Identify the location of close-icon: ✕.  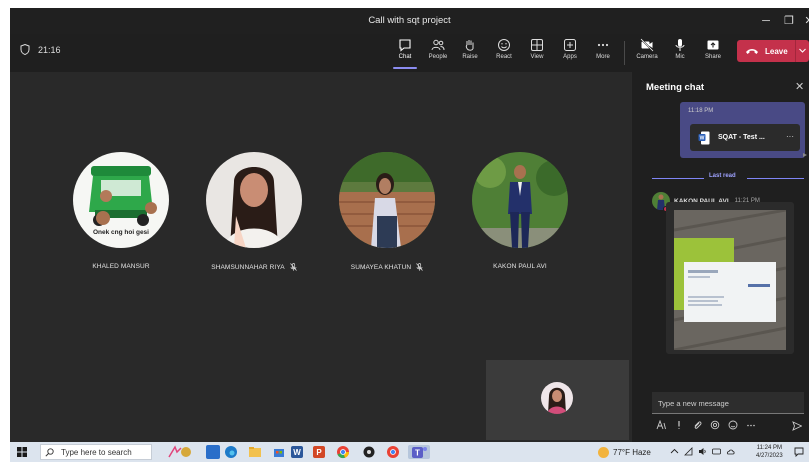
(799, 86).